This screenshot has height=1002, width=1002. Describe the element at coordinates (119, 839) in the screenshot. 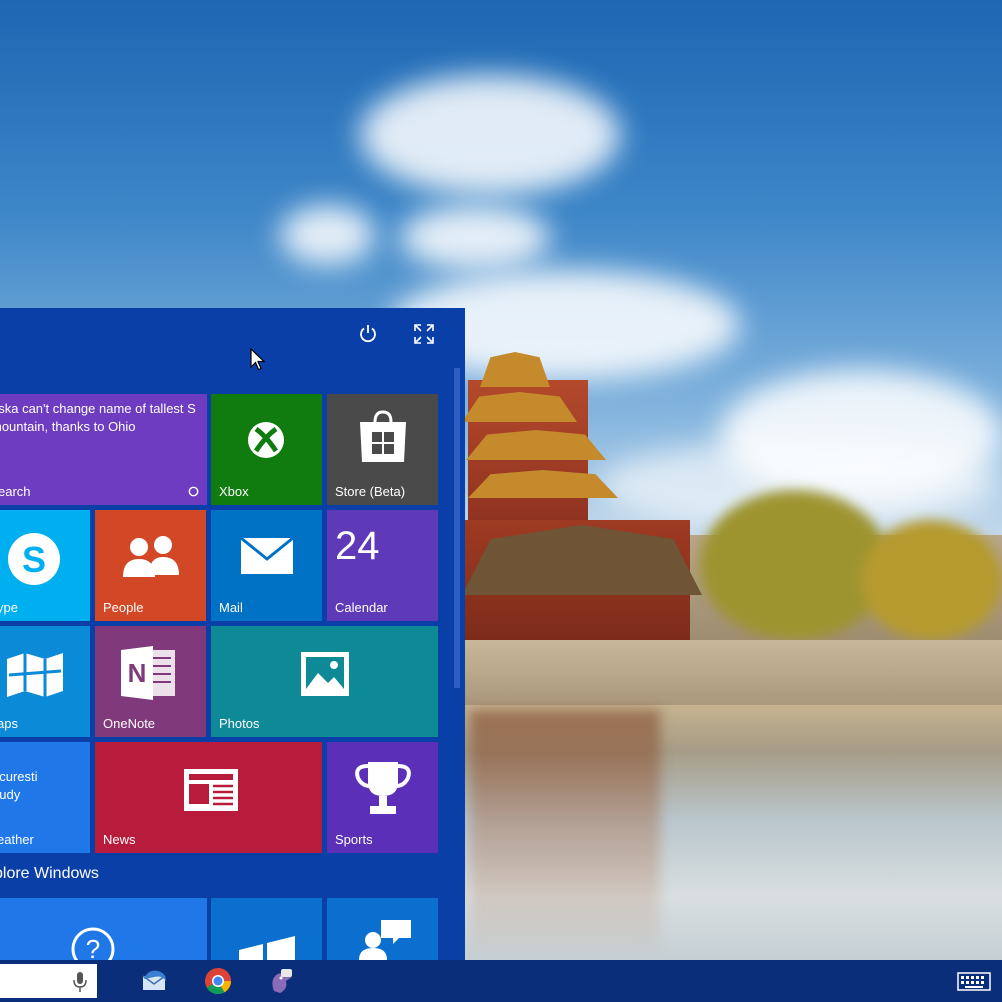

I see `tile-news-label: News` at that location.